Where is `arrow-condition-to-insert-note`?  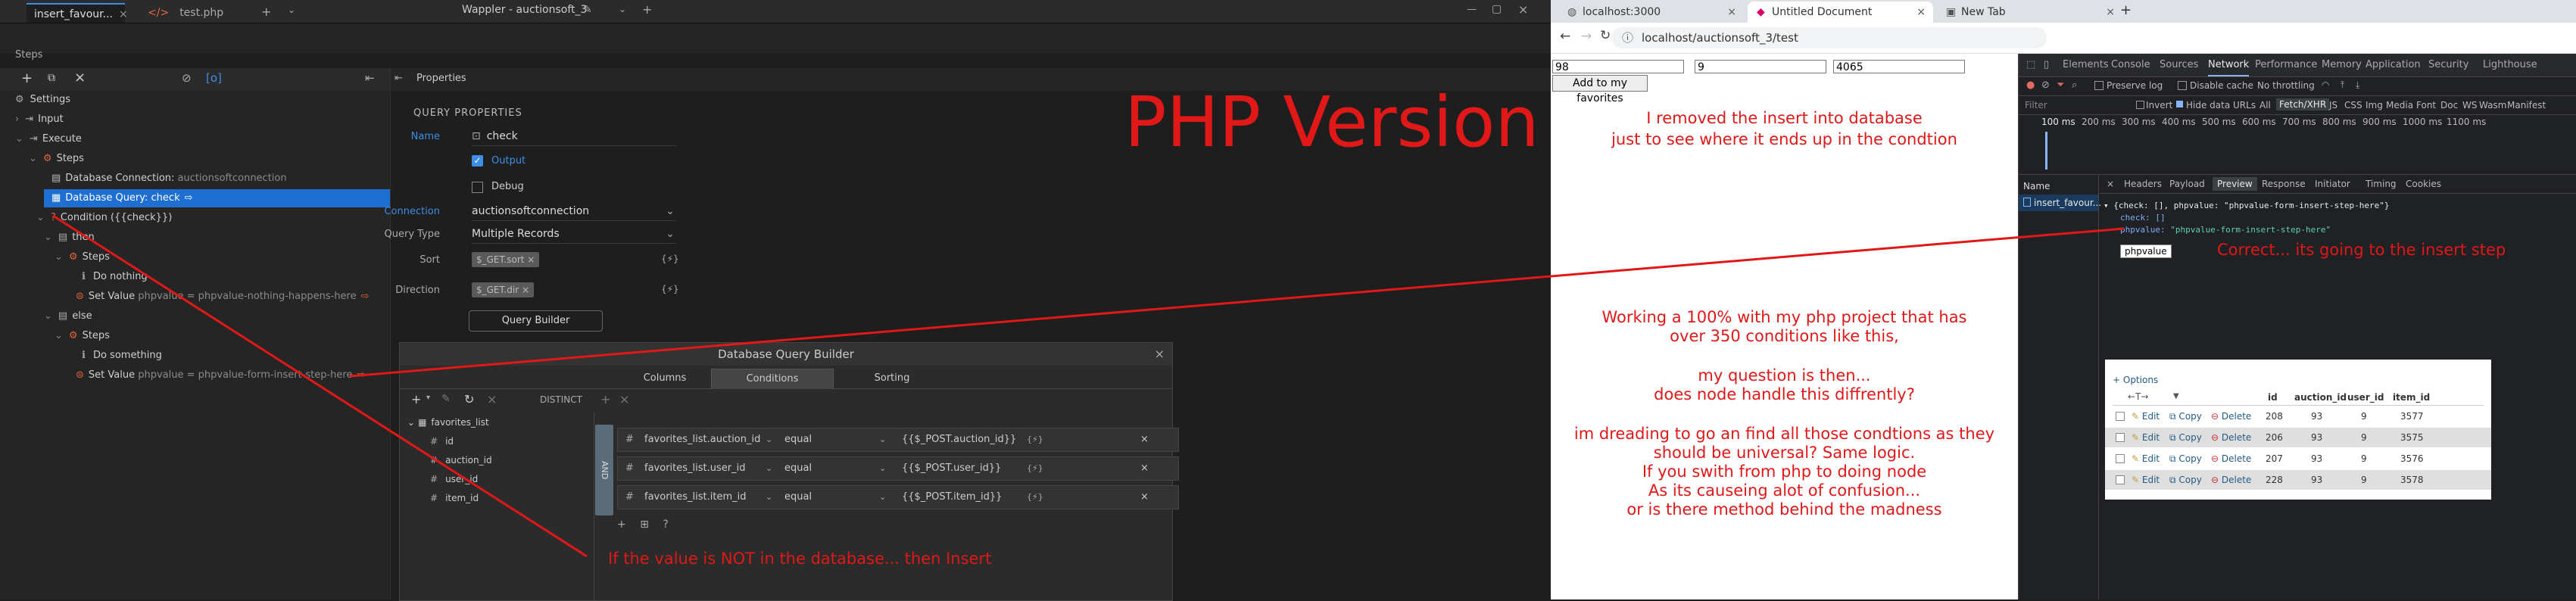 arrow-condition-to-insert-note is located at coordinates (320, 386).